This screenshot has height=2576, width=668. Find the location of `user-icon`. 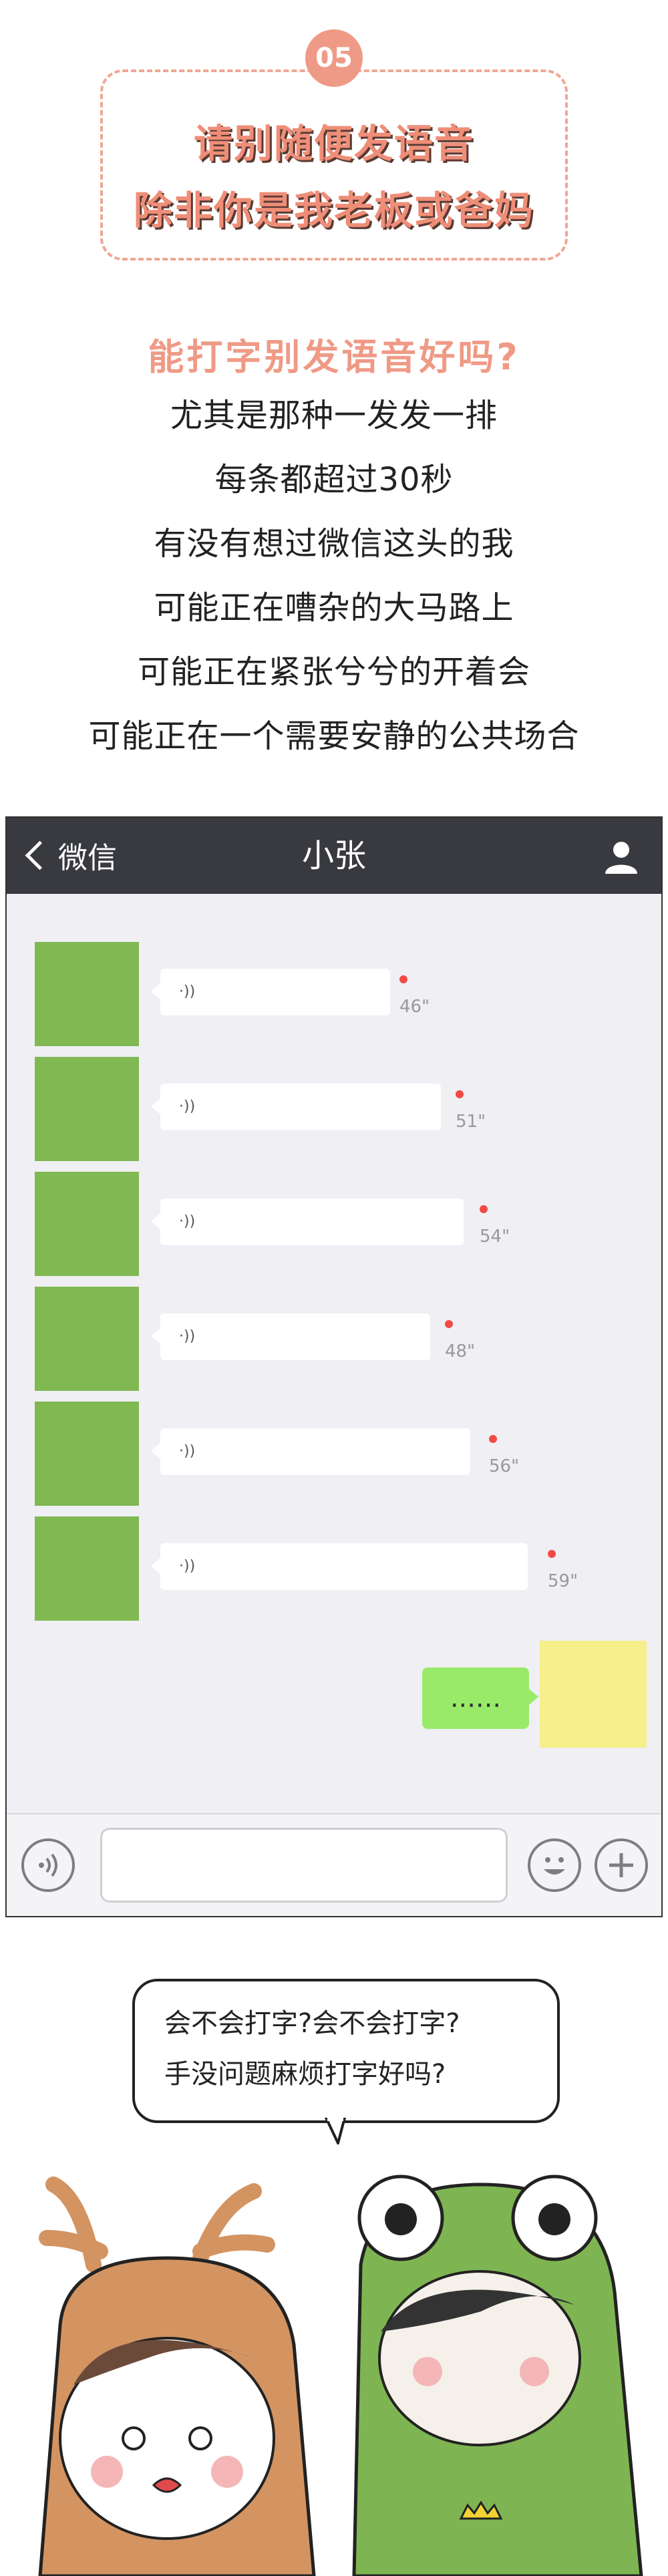

user-icon is located at coordinates (621, 856).